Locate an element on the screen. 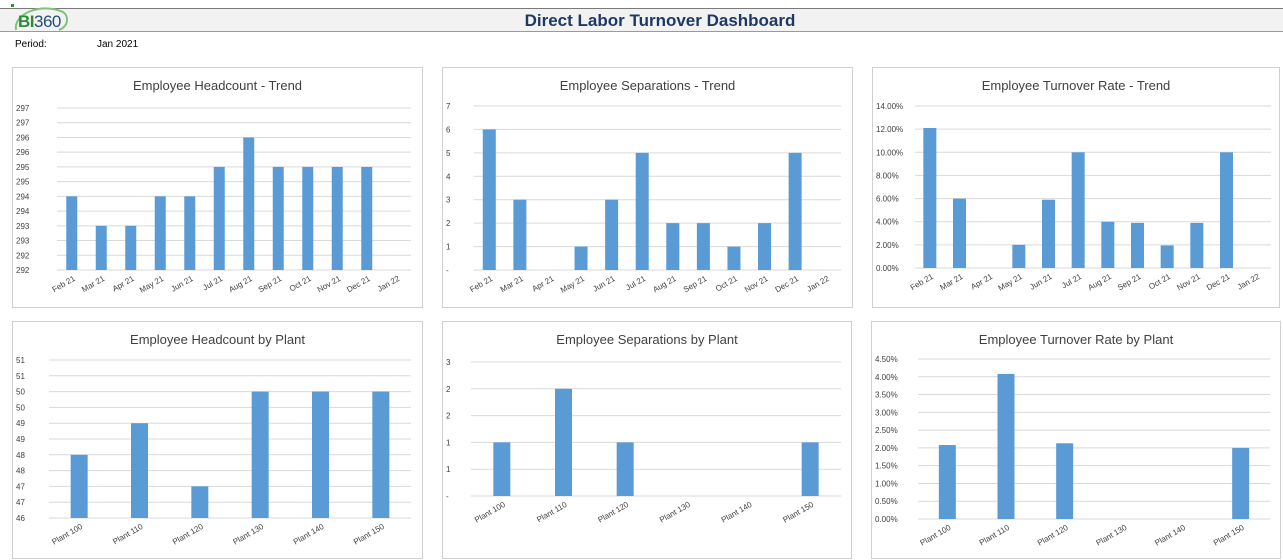 This screenshot has height=560, width=1283. y-tick-label: 3.00% is located at coordinates (886, 412).